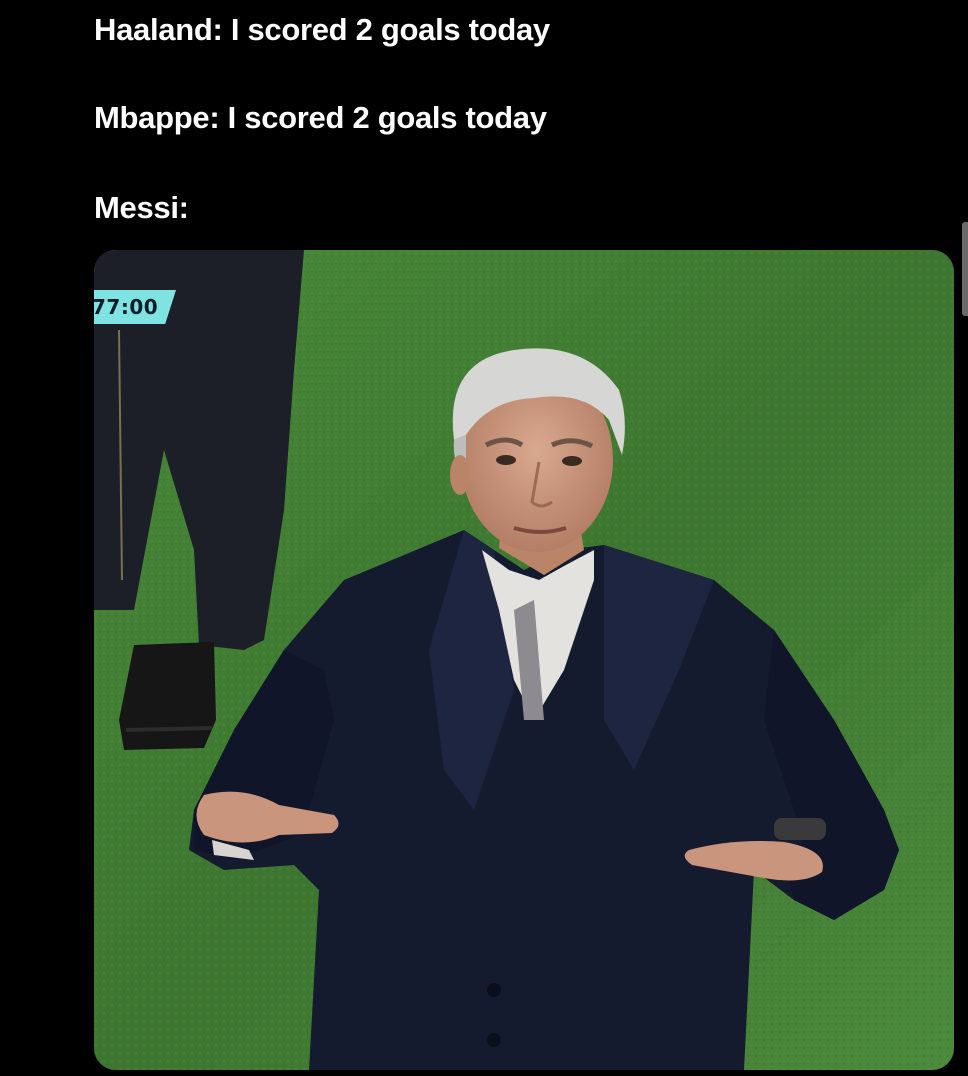 This screenshot has height=1076, width=968. I want to click on caption-line-haaland: Haaland: I scored 2 goals today, so click(322, 29).